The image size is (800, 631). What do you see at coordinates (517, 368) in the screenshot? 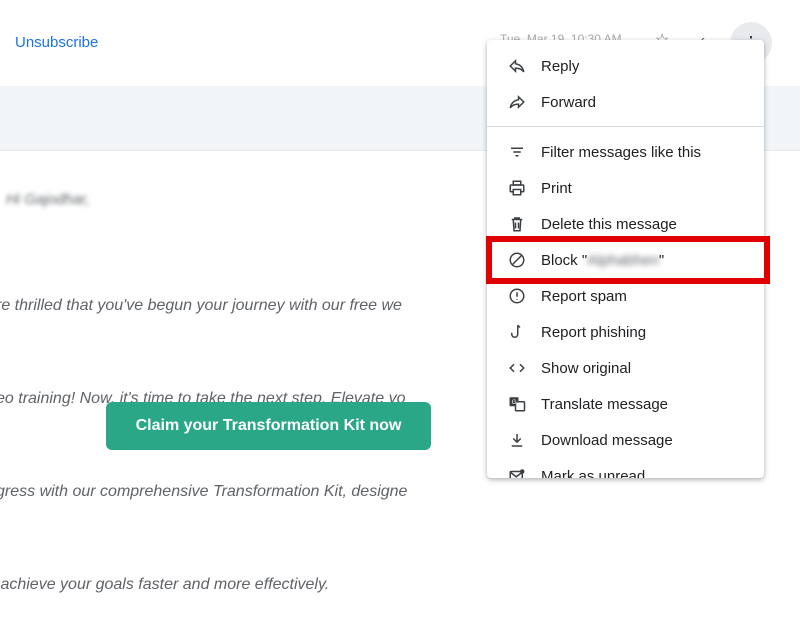
I see `code-icon` at bounding box center [517, 368].